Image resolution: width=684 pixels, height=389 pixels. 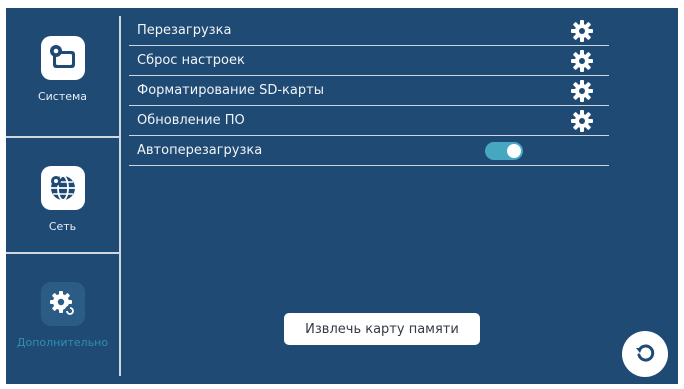 What do you see at coordinates (62, 342) in the screenshot?
I see `sidebar-item-label: Дополнительно` at bounding box center [62, 342].